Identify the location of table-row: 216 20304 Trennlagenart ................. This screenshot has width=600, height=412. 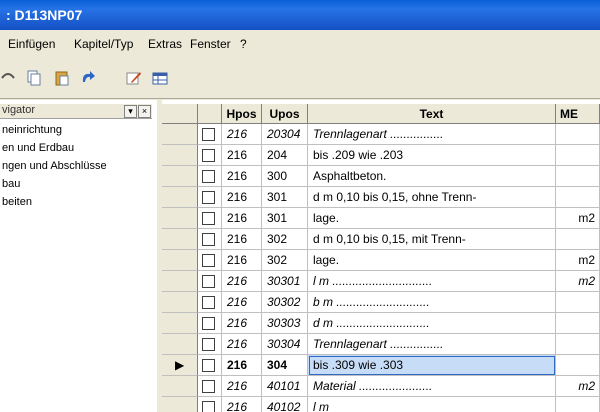
(381, 134).